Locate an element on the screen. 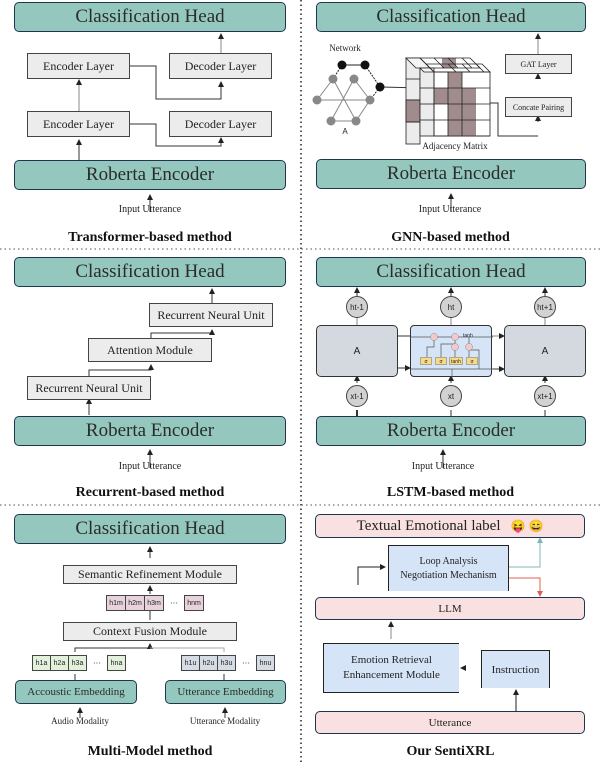 The image size is (600, 762). recurrent-roberta-encoder: Roberta Encoder is located at coordinates (150, 431).